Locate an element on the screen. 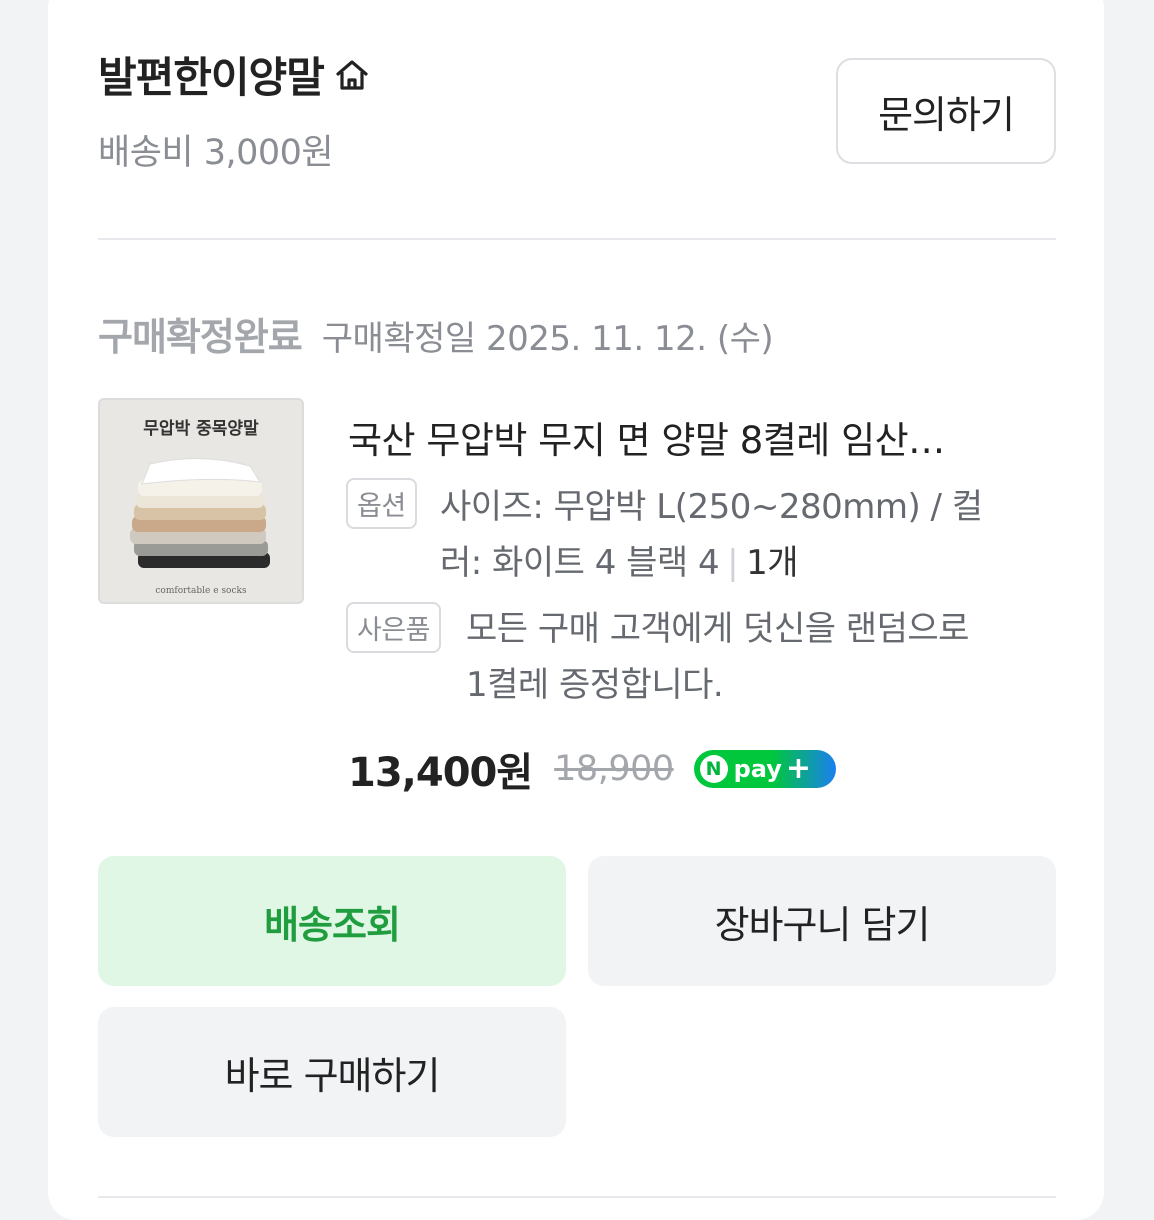 The image size is (1154, 1220). order-status-row: 구매확정완료 구매확정일 2025. 11. 12. (수) is located at coordinates (436, 333).